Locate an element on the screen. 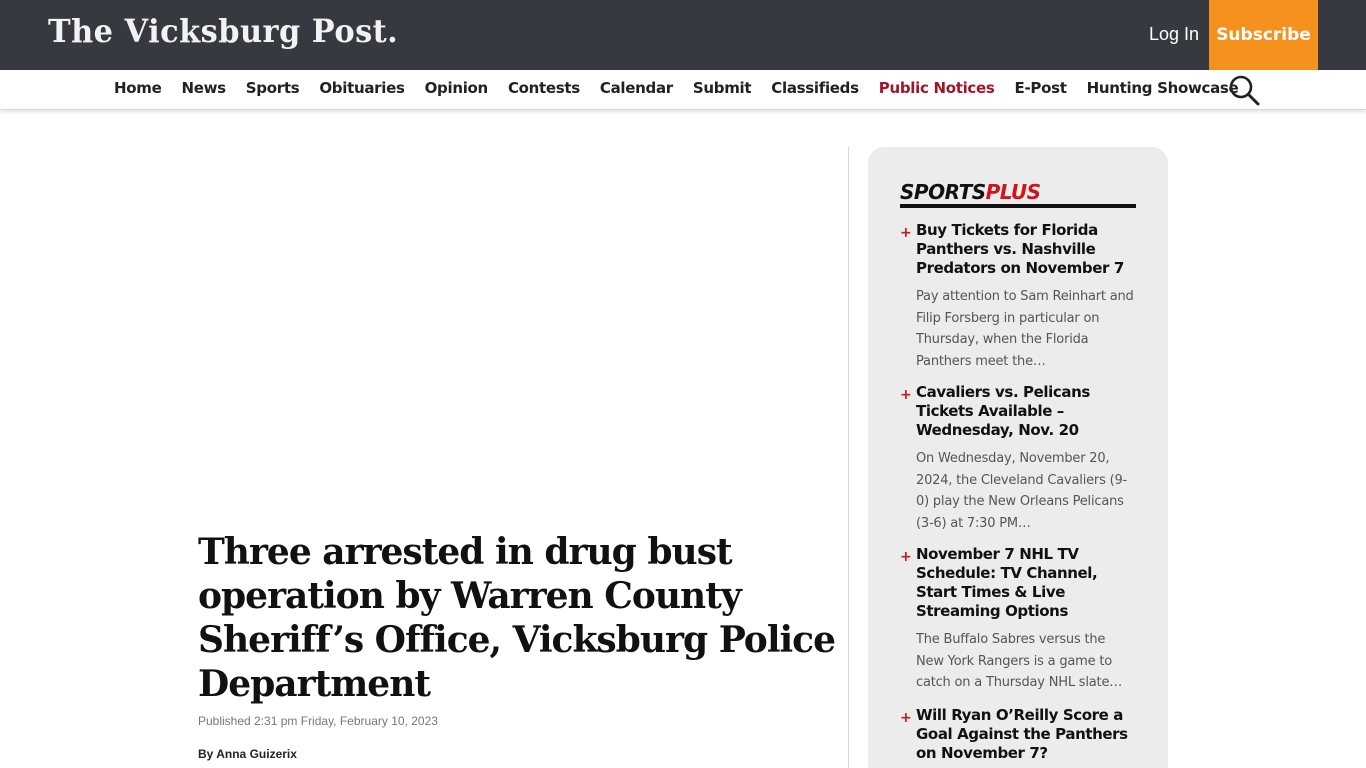 This screenshot has width=1366, height=768. sidebar-title-rule is located at coordinates (1018, 206).